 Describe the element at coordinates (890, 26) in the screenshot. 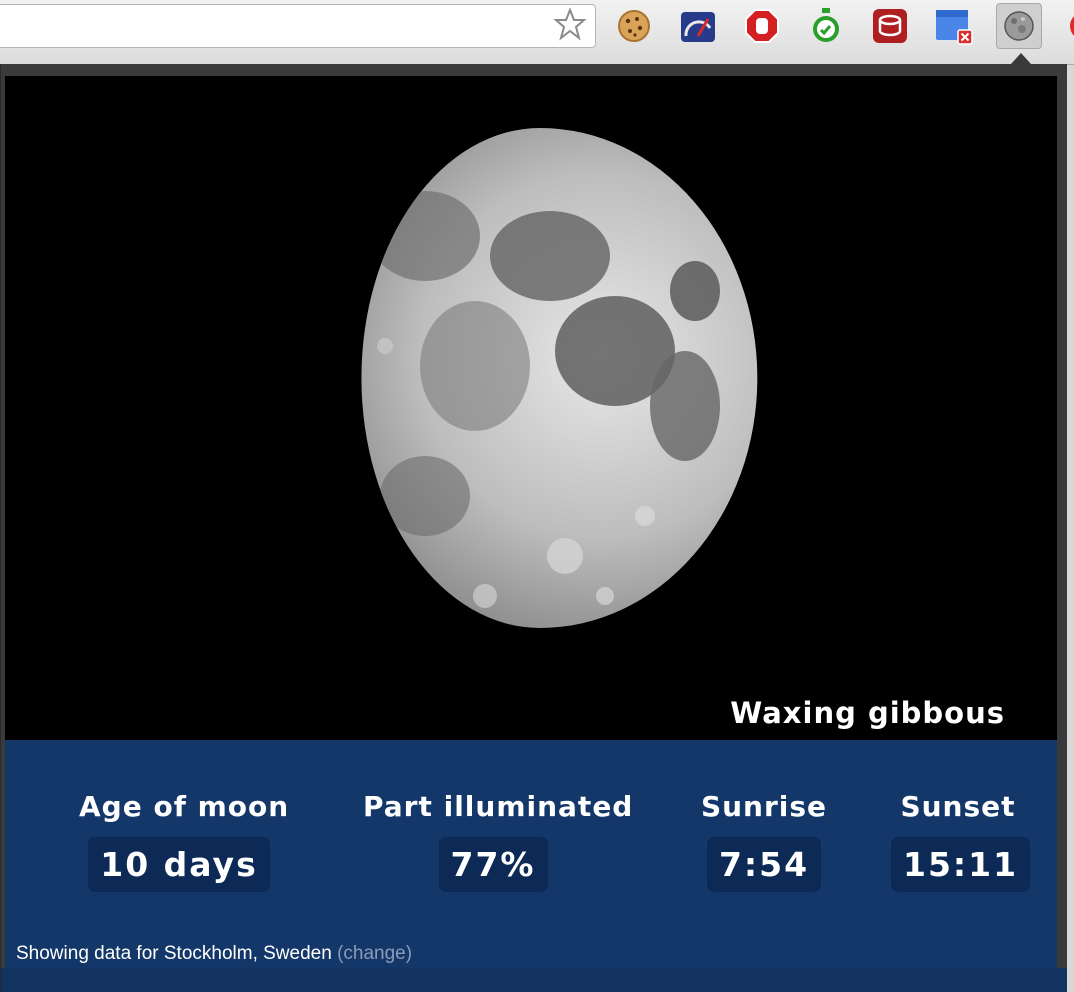

I see `database-extension-icon` at that location.